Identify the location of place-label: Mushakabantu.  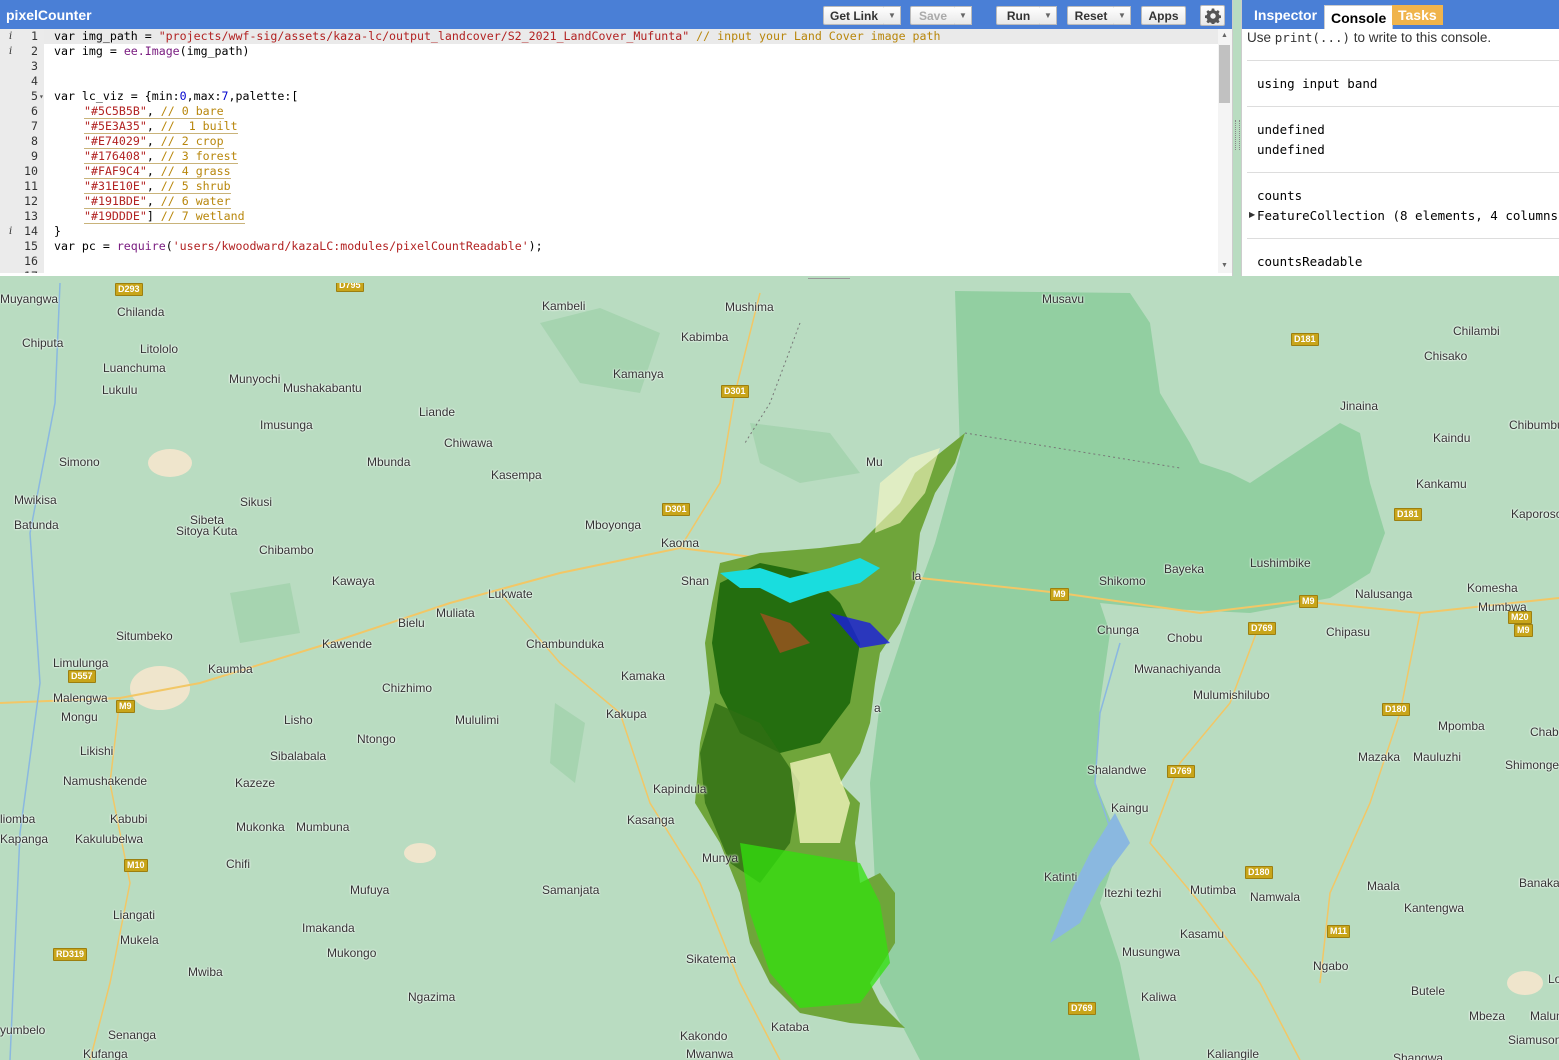
(322, 388).